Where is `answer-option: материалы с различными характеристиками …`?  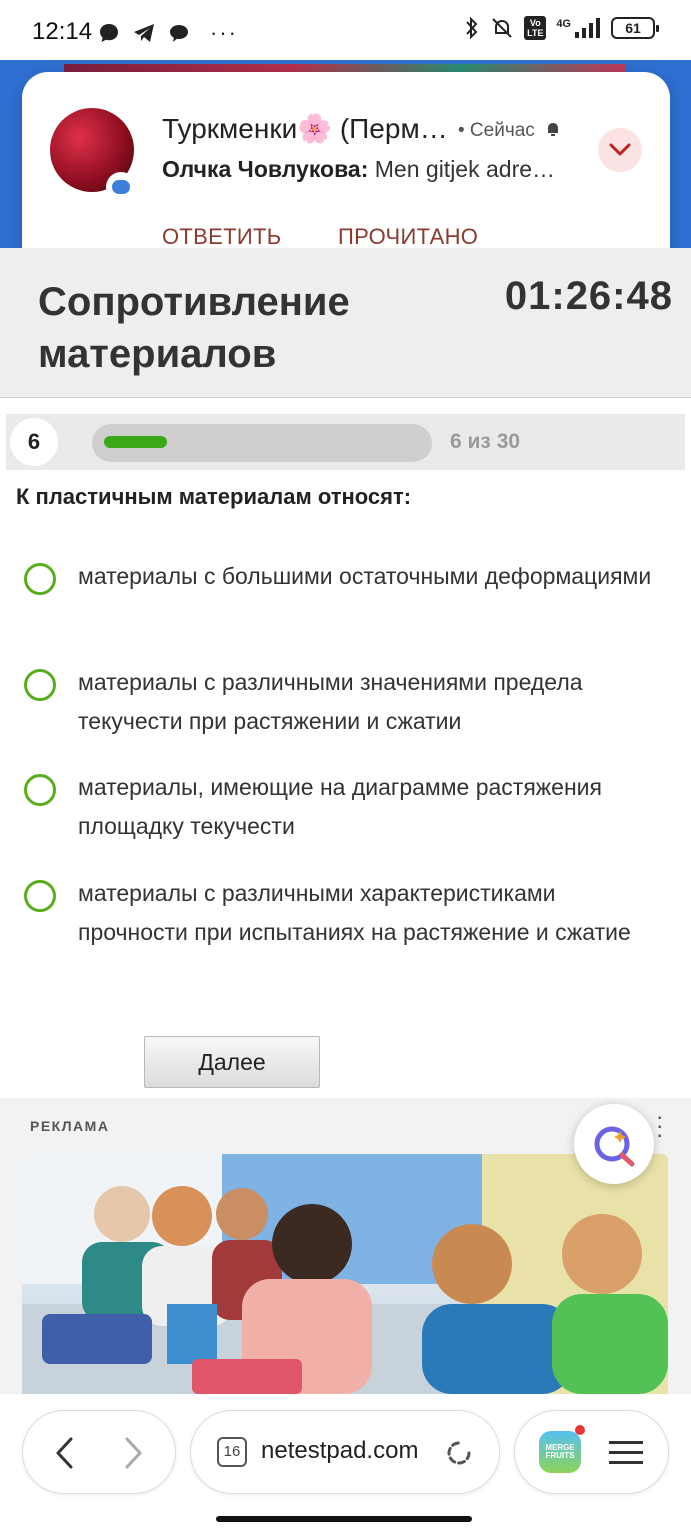 answer-option: материалы с различными характеристиками … is located at coordinates (344, 935).